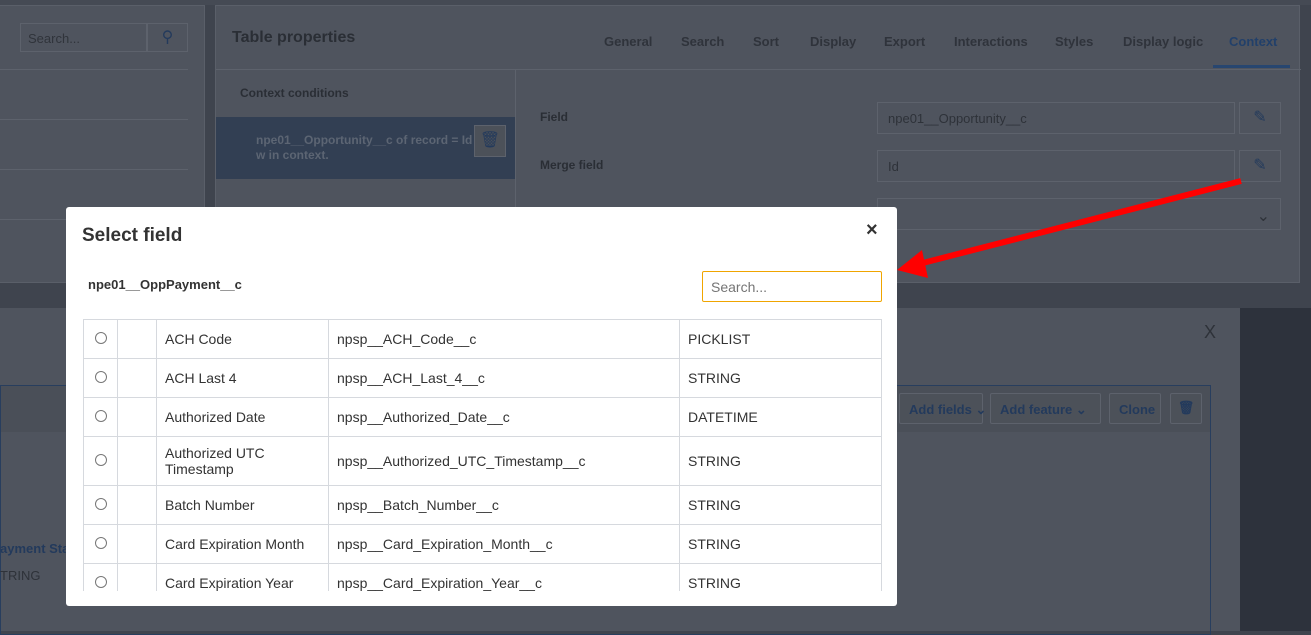 The image size is (1311, 635). I want to click on field-label-cell: ACH Last 4, so click(242, 378).